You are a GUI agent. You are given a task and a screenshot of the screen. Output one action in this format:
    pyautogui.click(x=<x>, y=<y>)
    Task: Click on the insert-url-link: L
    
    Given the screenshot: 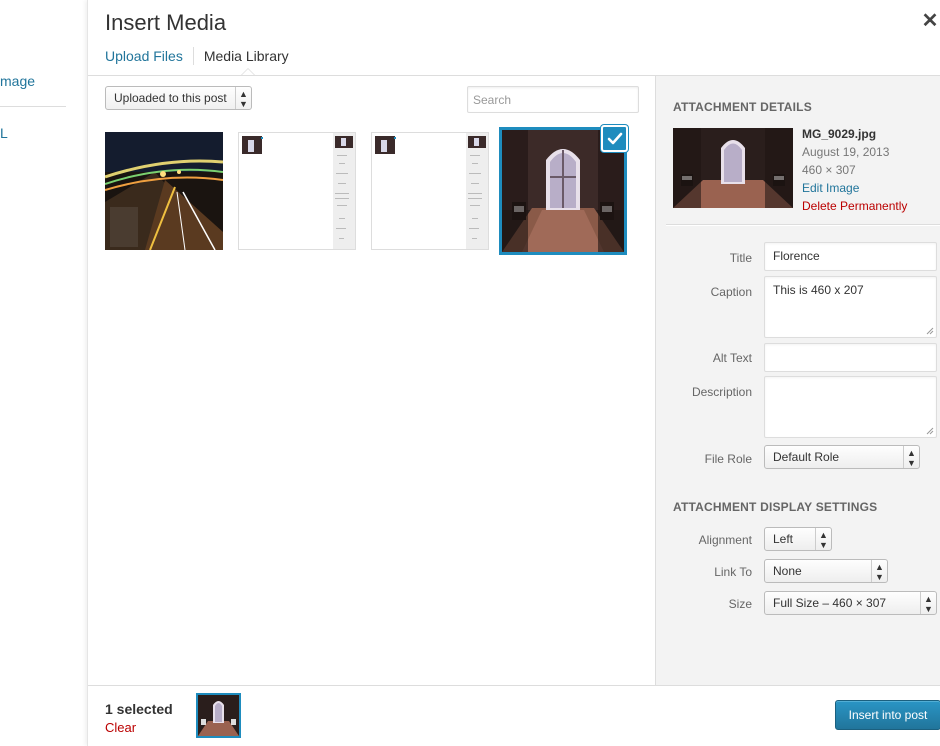 What is the action you would take?
    pyautogui.click(x=4, y=133)
    